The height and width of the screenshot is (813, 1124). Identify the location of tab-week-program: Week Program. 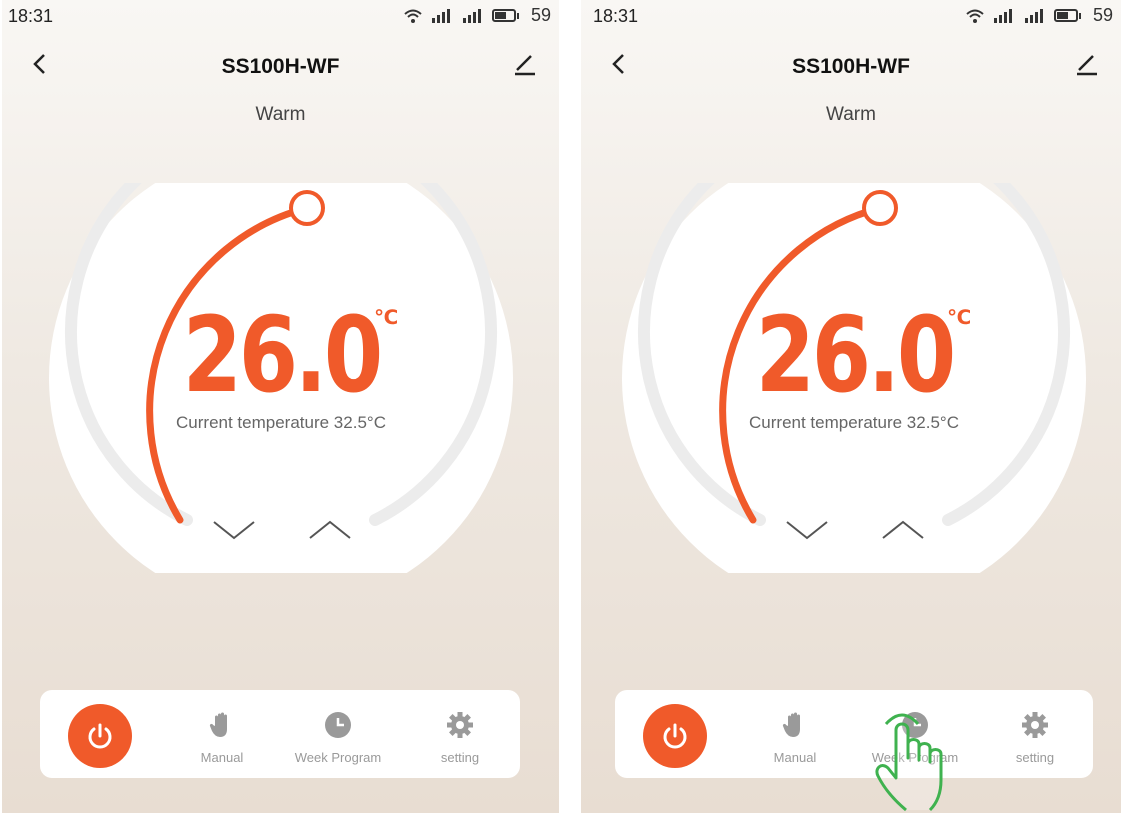
(338, 734).